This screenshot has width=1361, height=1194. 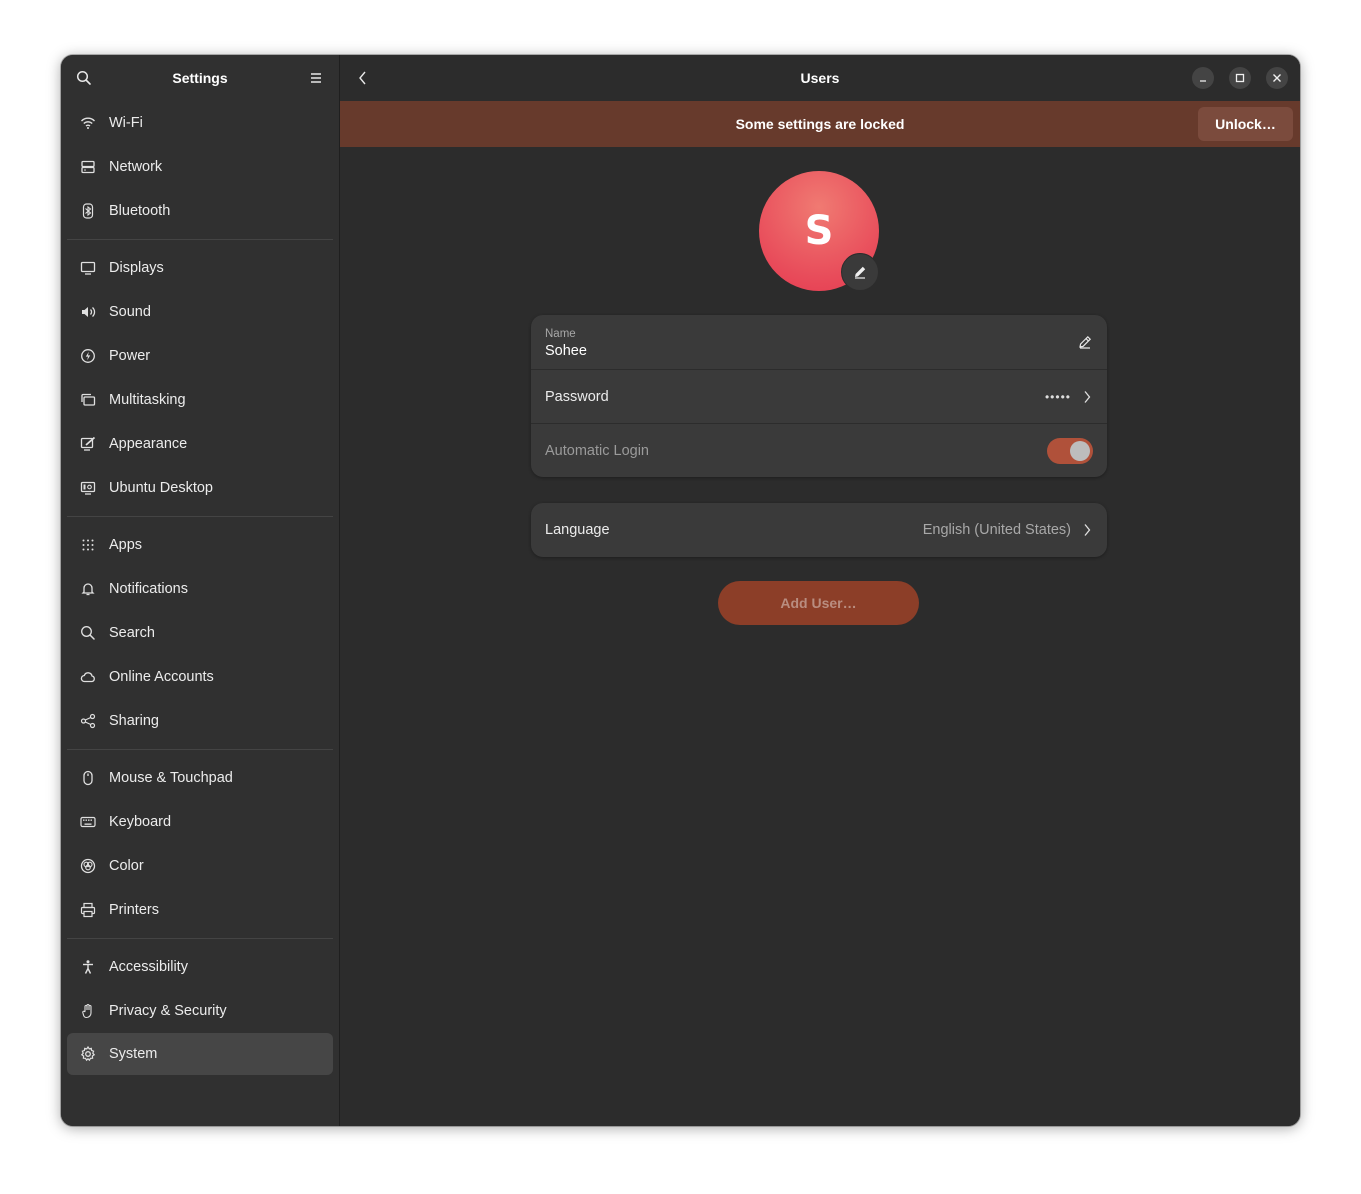 I want to click on sidebar-item-displays: Displays, so click(x=200, y=268).